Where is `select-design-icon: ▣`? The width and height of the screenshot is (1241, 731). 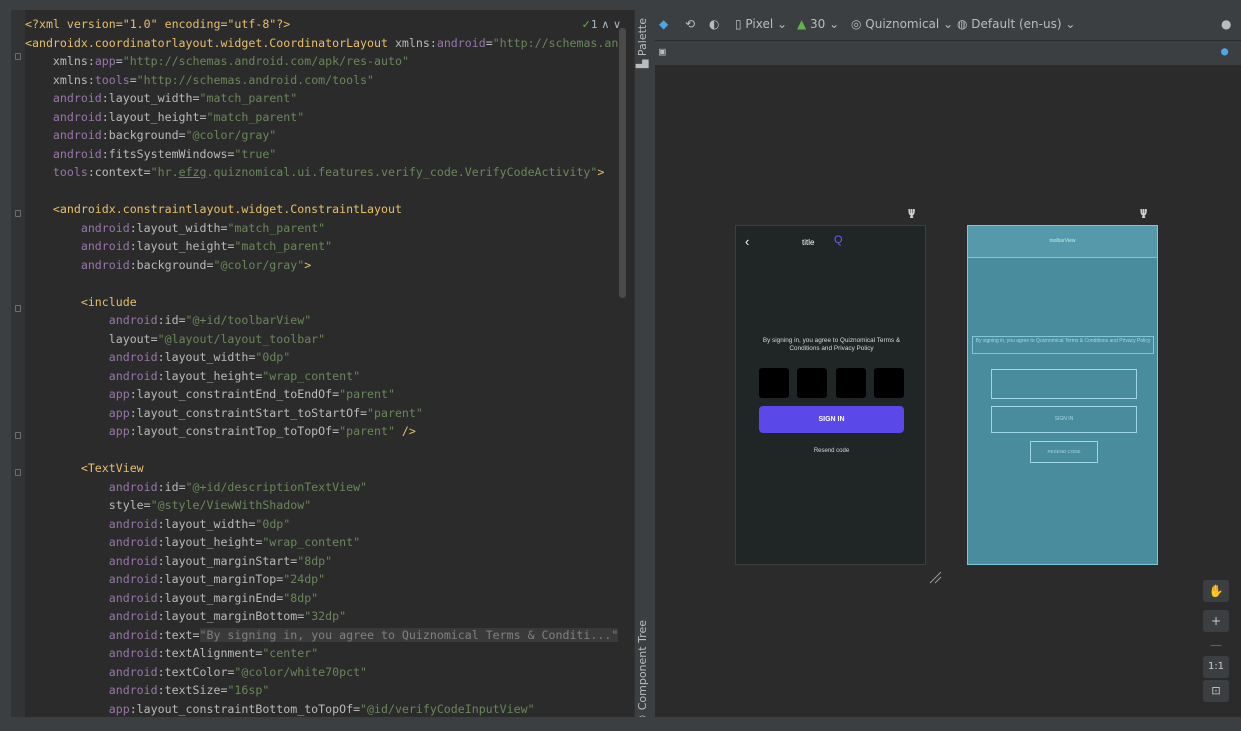 select-design-icon: ▣ is located at coordinates (662, 51).